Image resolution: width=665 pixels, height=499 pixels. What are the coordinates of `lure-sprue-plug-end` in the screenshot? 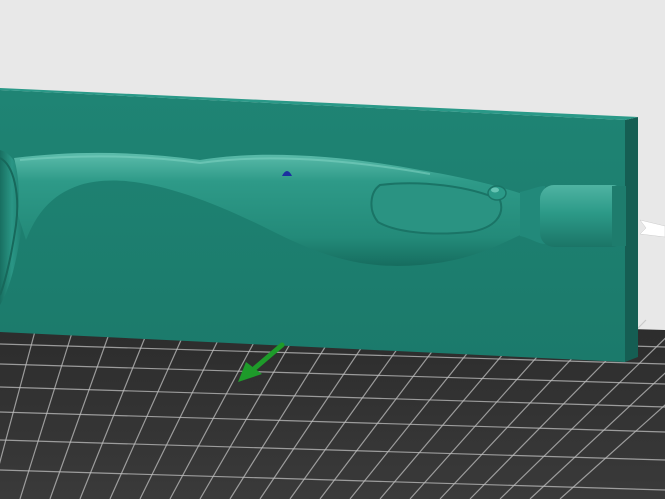 It's located at (619, 216).